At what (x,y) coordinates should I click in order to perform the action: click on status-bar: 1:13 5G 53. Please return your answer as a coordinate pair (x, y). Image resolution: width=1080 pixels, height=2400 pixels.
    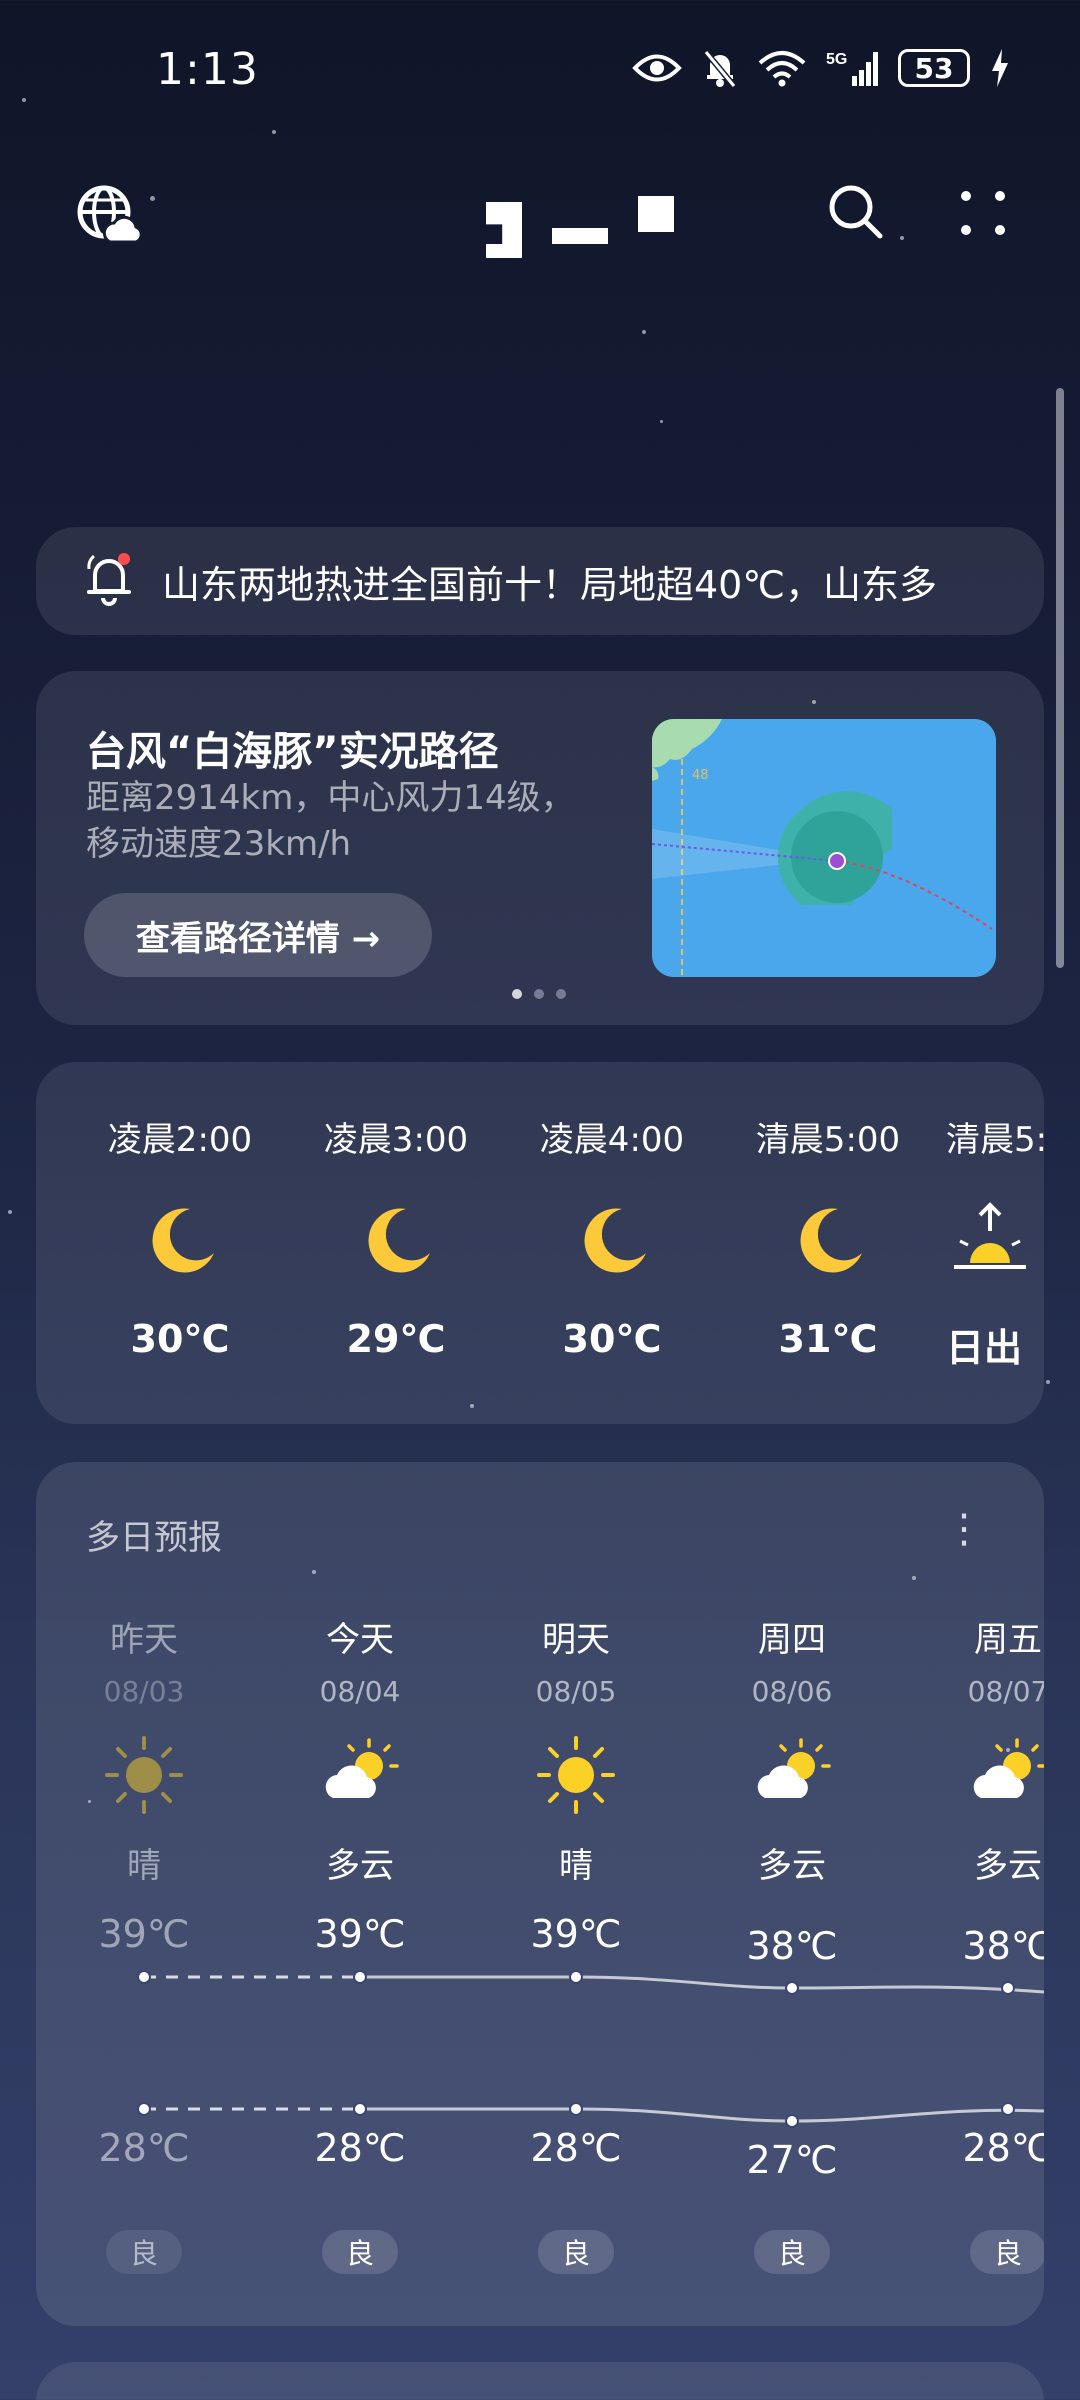
    Looking at the image, I should click on (540, 70).